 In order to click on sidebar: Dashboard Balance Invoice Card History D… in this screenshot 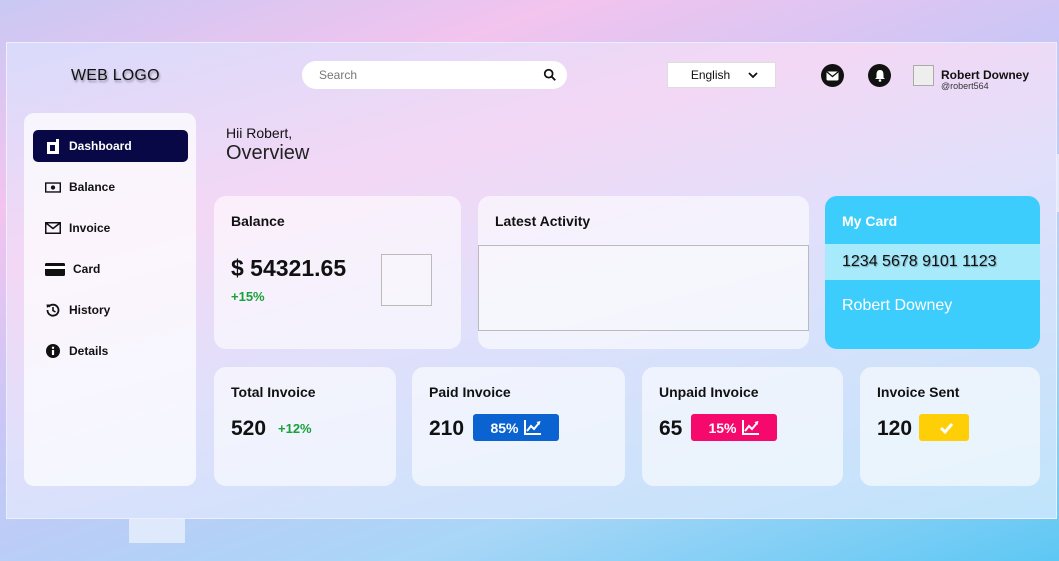, I will do `click(110, 299)`.